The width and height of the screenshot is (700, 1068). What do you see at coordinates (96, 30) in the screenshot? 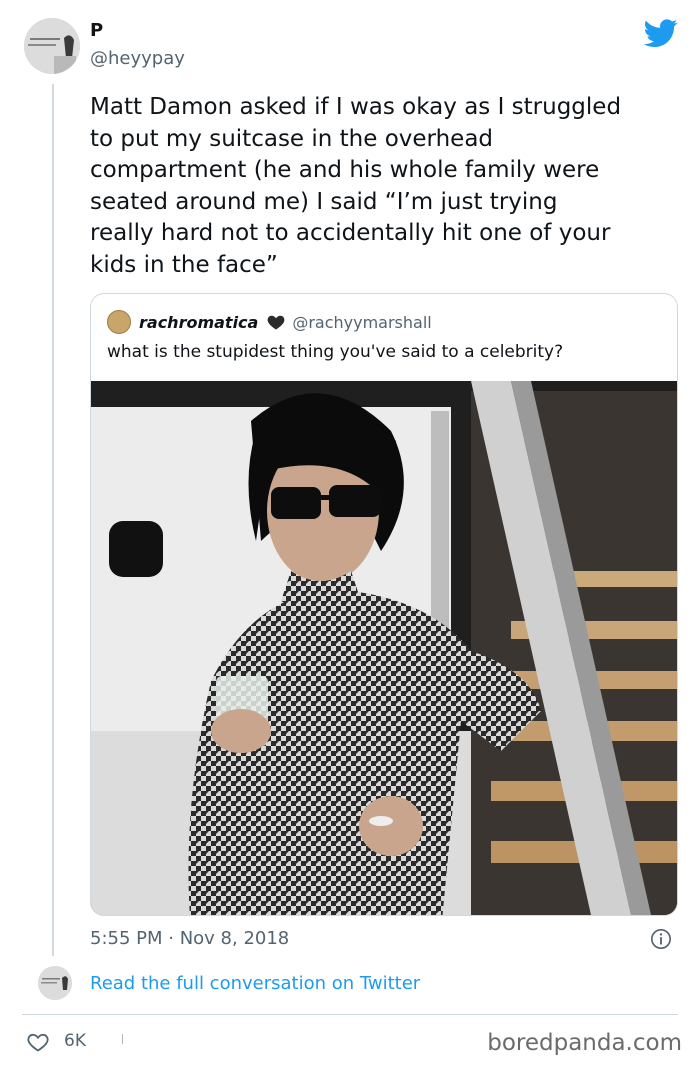
I see `author-name: P` at bounding box center [96, 30].